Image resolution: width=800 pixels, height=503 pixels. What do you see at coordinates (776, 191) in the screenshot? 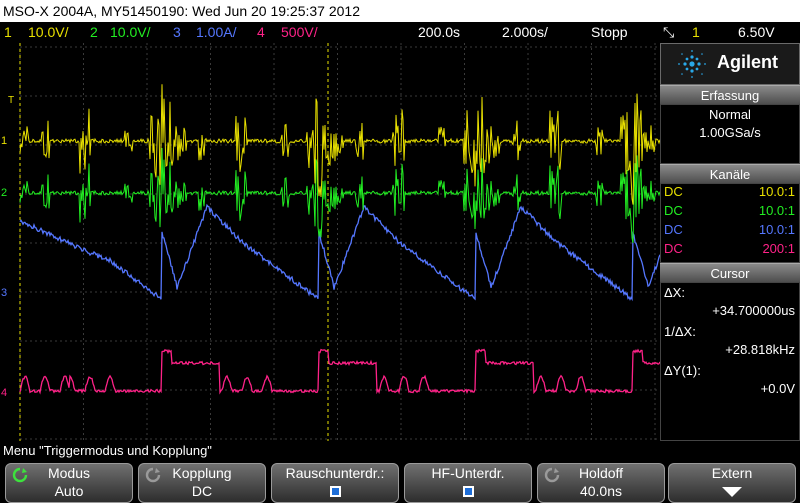
I see `ch1-probe: 10.0:1` at bounding box center [776, 191].